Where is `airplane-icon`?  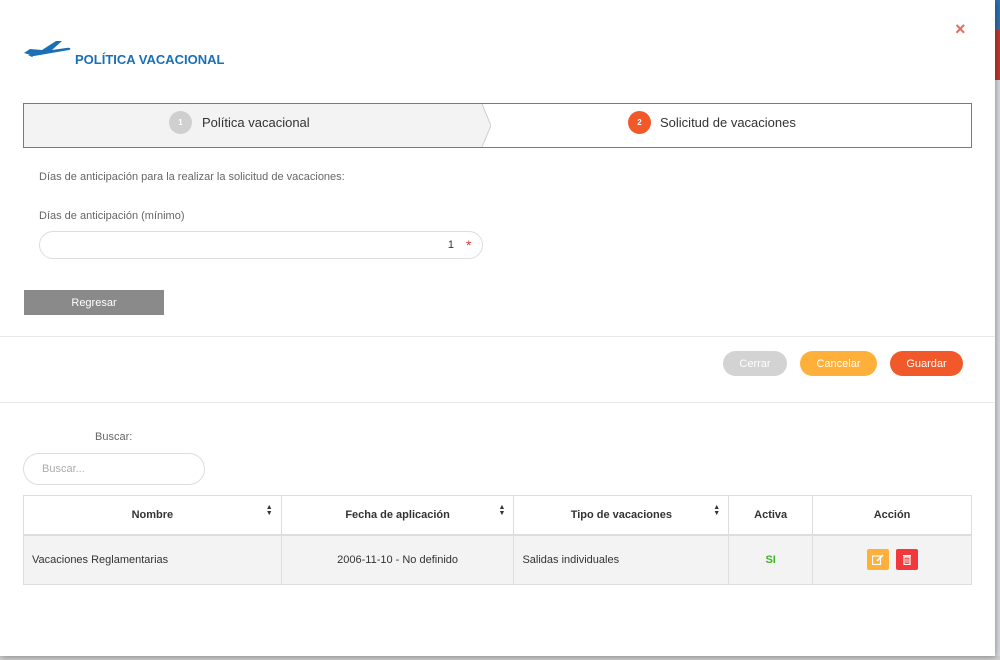
airplane-icon is located at coordinates (47, 49).